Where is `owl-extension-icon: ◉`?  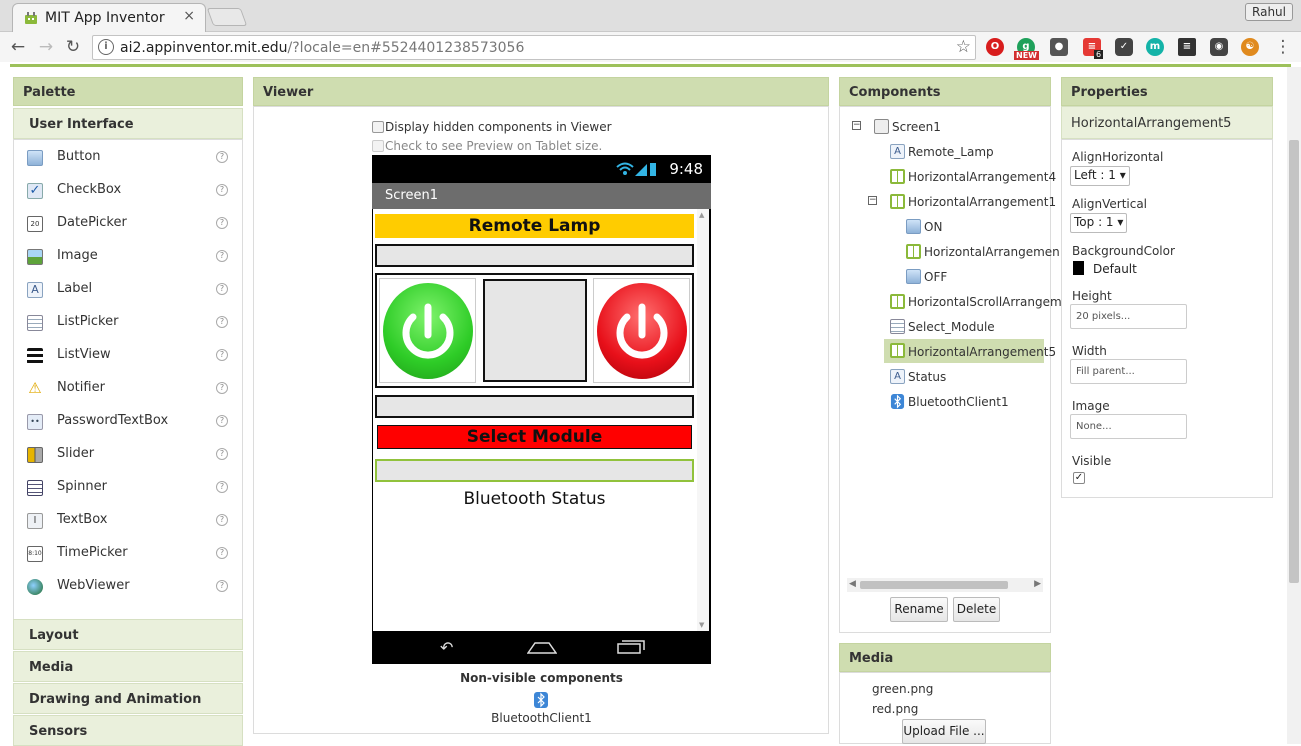 owl-extension-icon: ◉ is located at coordinates (1219, 47).